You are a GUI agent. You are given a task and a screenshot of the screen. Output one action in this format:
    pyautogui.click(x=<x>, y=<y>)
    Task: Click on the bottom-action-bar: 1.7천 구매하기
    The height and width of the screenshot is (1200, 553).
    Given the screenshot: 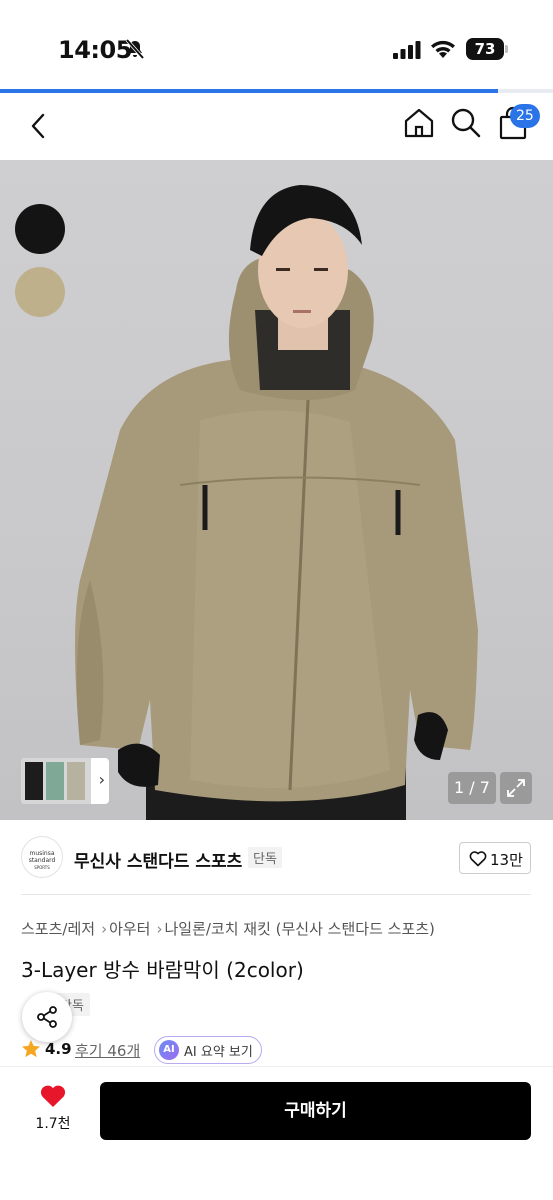 What is the action you would take?
    pyautogui.click(x=276, y=1133)
    